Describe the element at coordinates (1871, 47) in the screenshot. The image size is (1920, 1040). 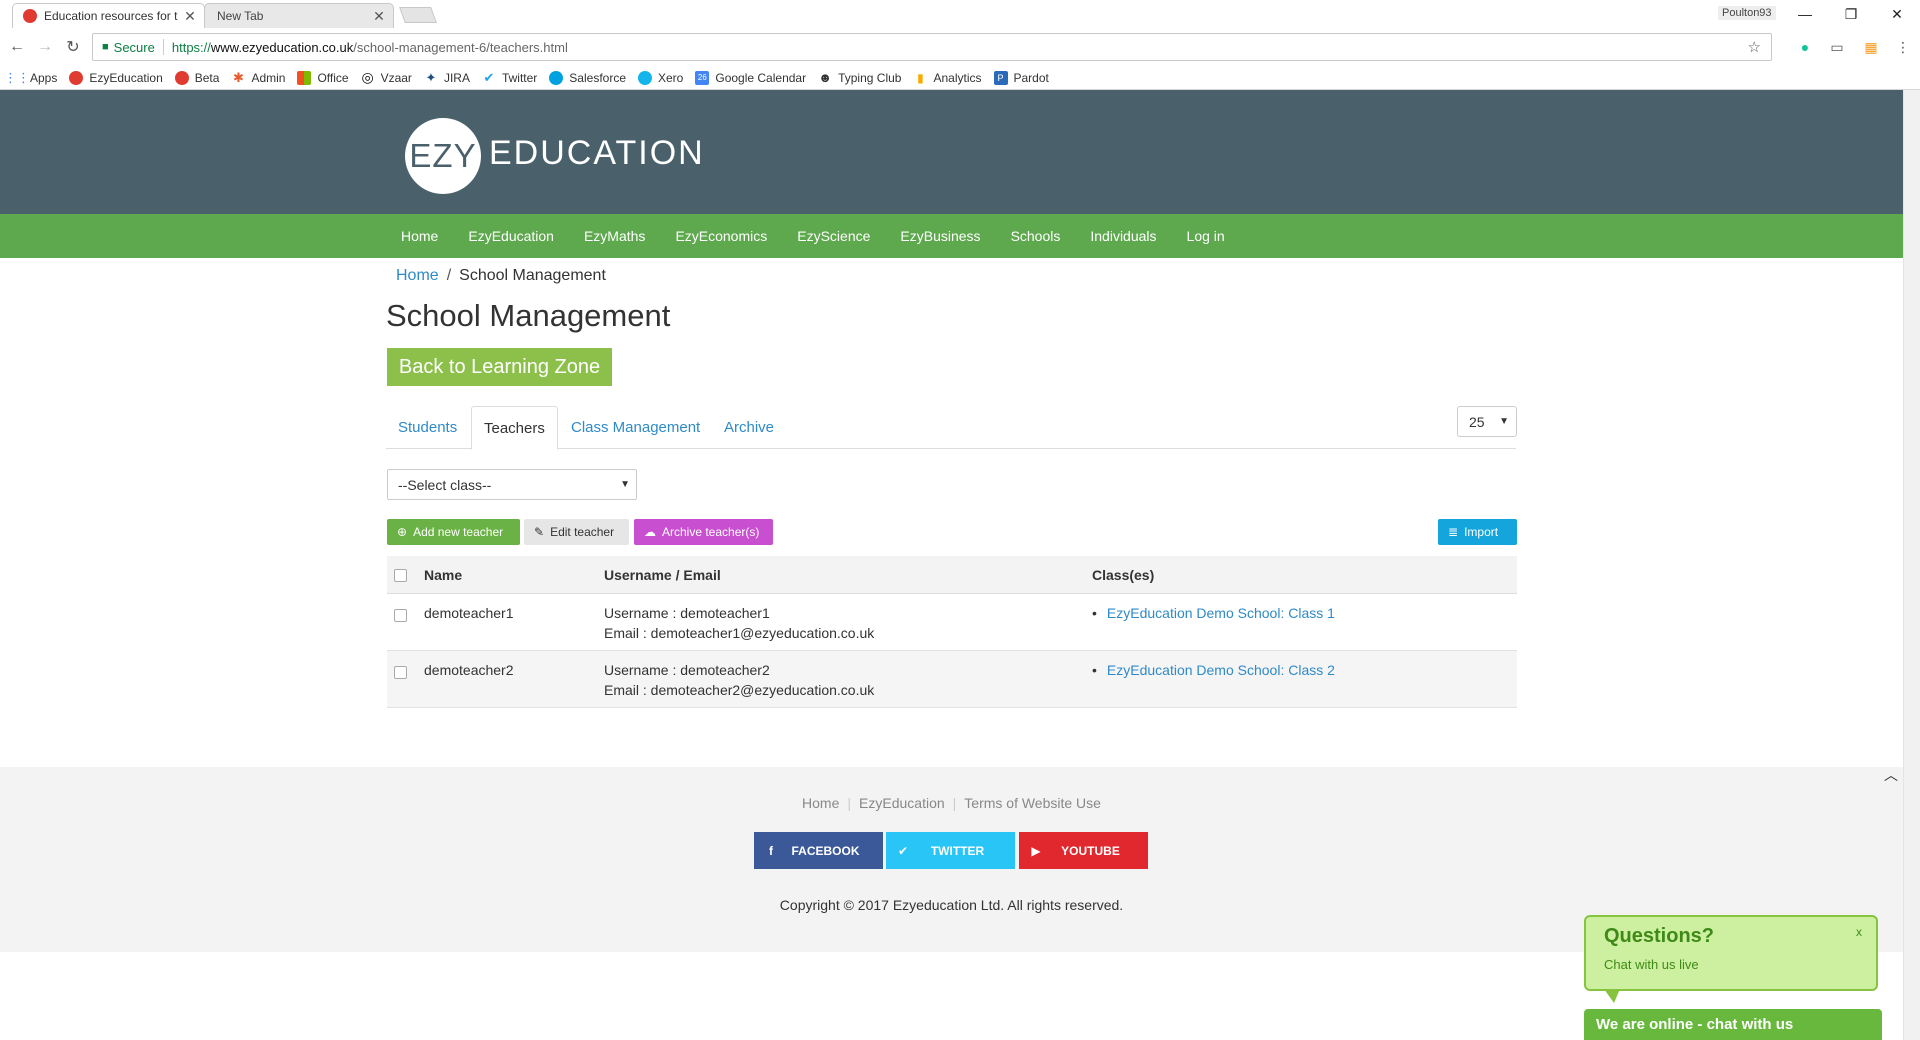
I see `extension-icon: ▦` at that location.